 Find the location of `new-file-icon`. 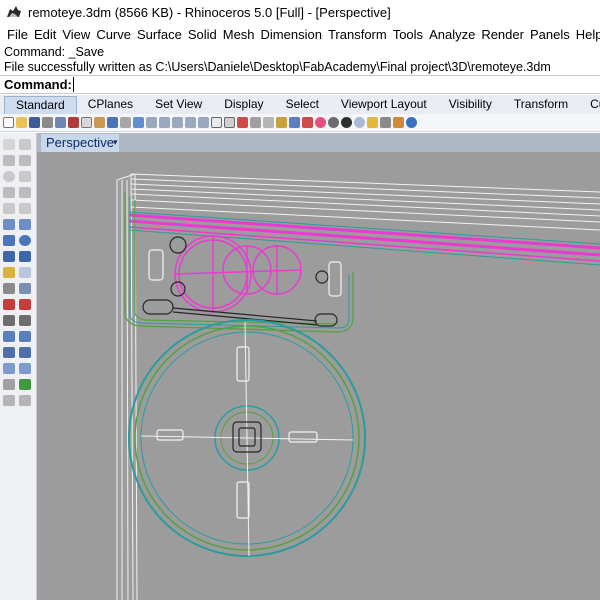

new-file-icon is located at coordinates (8, 122).